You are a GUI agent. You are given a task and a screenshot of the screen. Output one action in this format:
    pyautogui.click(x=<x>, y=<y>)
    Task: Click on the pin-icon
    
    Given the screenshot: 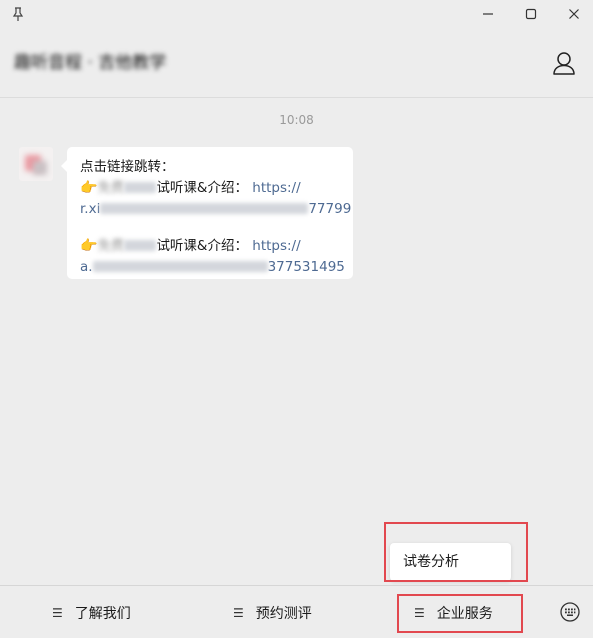 What is the action you would take?
    pyautogui.click(x=18, y=14)
    